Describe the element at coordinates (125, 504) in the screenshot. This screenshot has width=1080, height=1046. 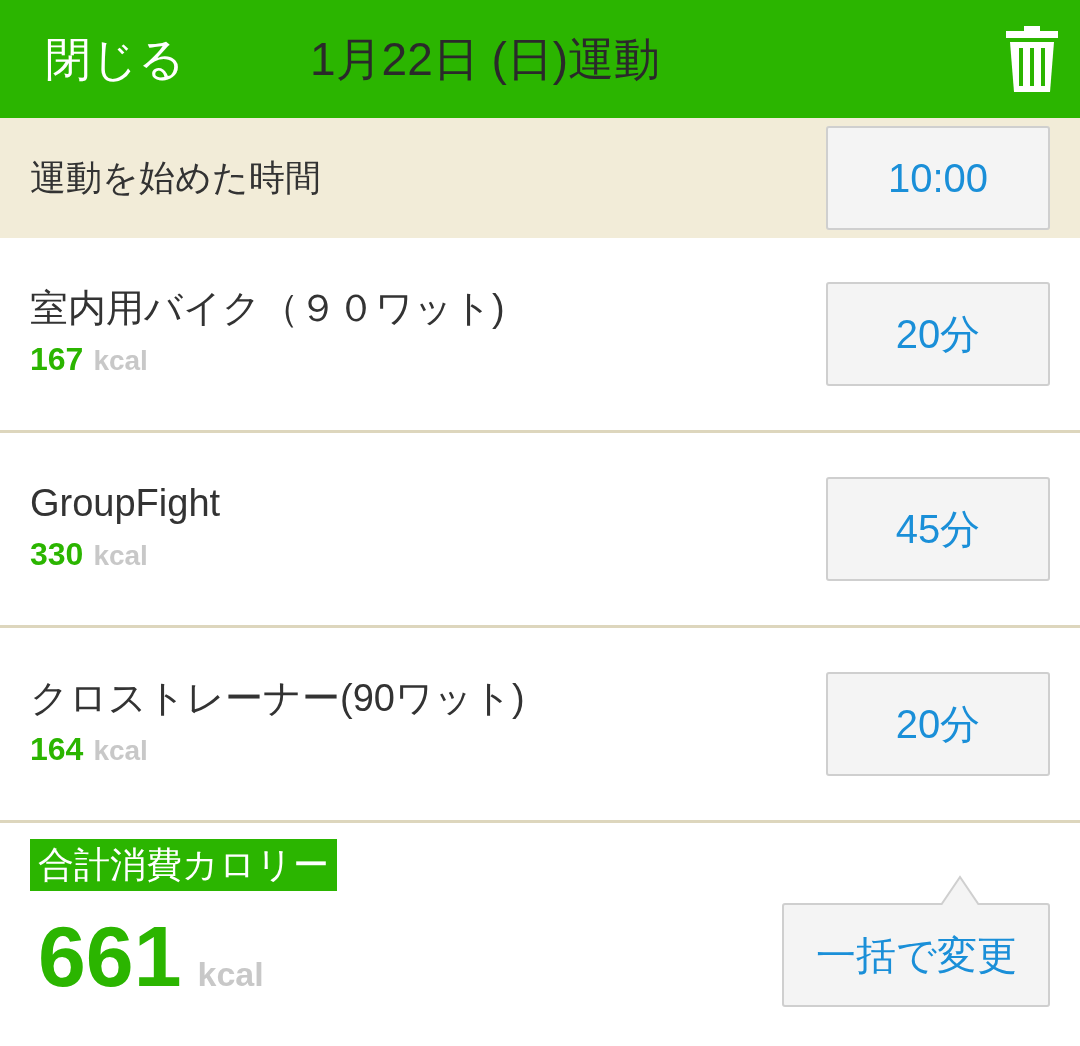
I see `exercise-name: GroupFight` at that location.